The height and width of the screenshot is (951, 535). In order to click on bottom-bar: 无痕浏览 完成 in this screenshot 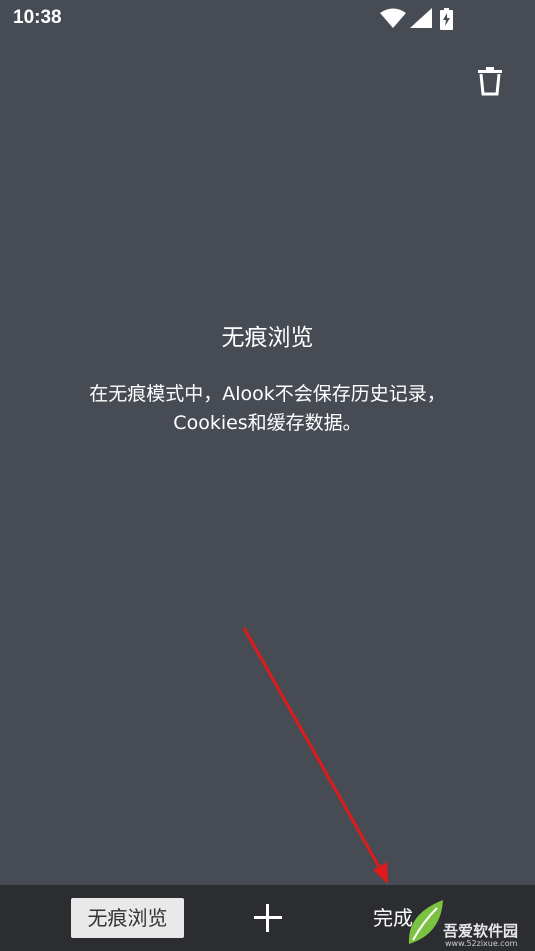, I will do `click(267, 918)`.